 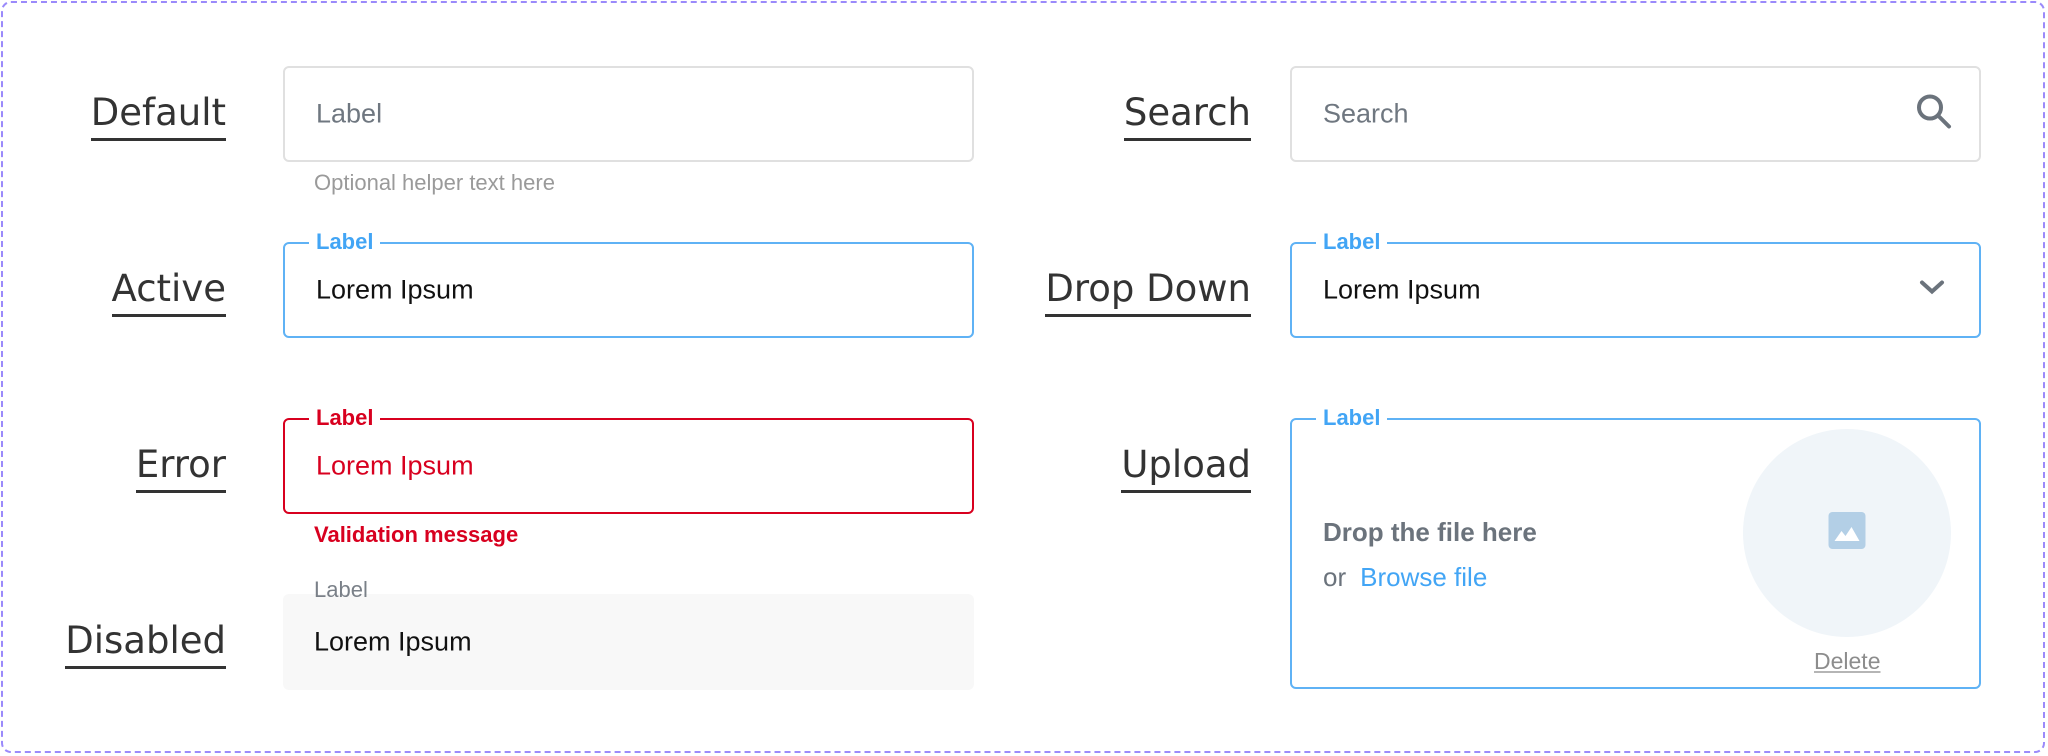 I want to click on error-input: Label Lorem Ipsum, so click(x=628, y=460).